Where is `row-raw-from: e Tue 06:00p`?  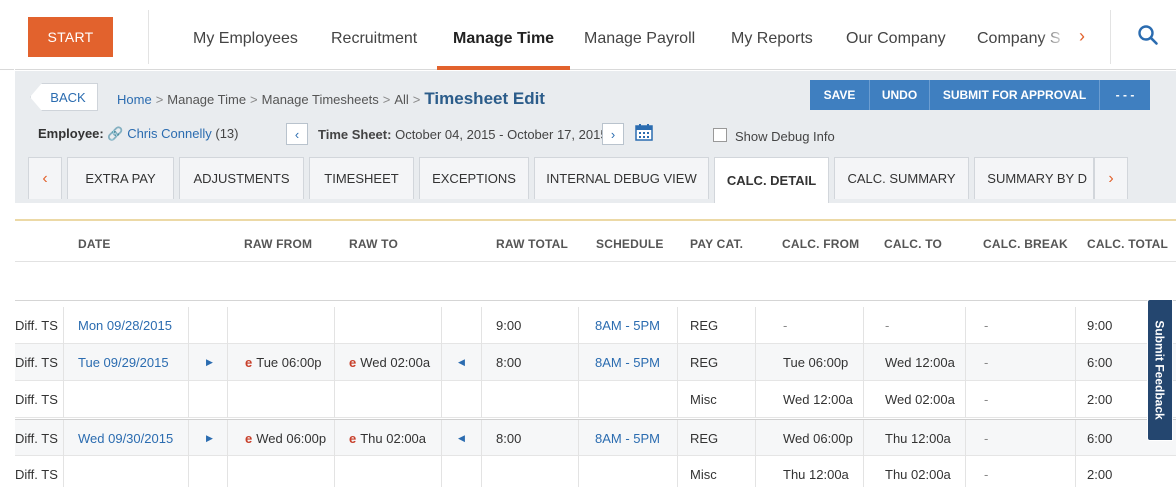 row-raw-from: e Tue 06:00p is located at coordinates (283, 362).